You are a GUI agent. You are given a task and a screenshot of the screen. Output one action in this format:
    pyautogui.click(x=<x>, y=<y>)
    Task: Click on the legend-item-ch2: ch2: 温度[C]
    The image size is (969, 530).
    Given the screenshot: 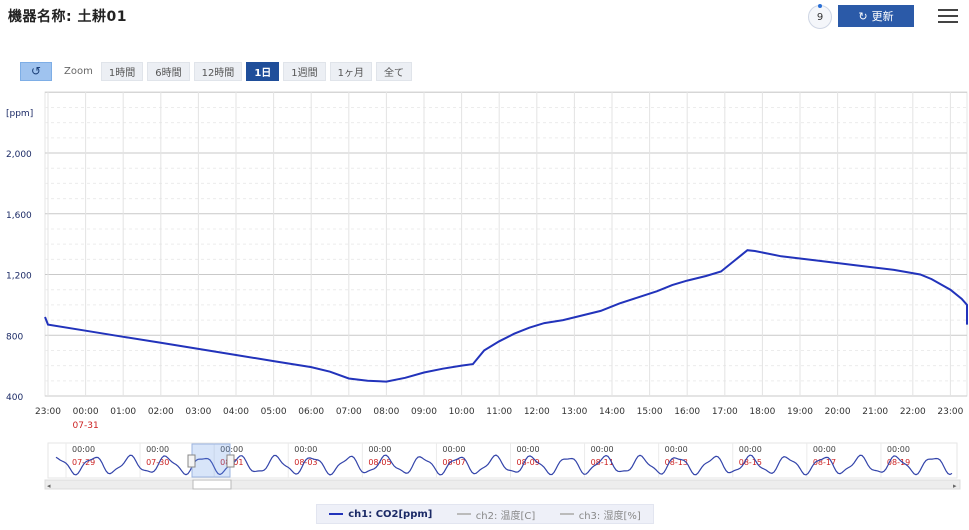 What is the action you would take?
    pyautogui.click(x=496, y=514)
    